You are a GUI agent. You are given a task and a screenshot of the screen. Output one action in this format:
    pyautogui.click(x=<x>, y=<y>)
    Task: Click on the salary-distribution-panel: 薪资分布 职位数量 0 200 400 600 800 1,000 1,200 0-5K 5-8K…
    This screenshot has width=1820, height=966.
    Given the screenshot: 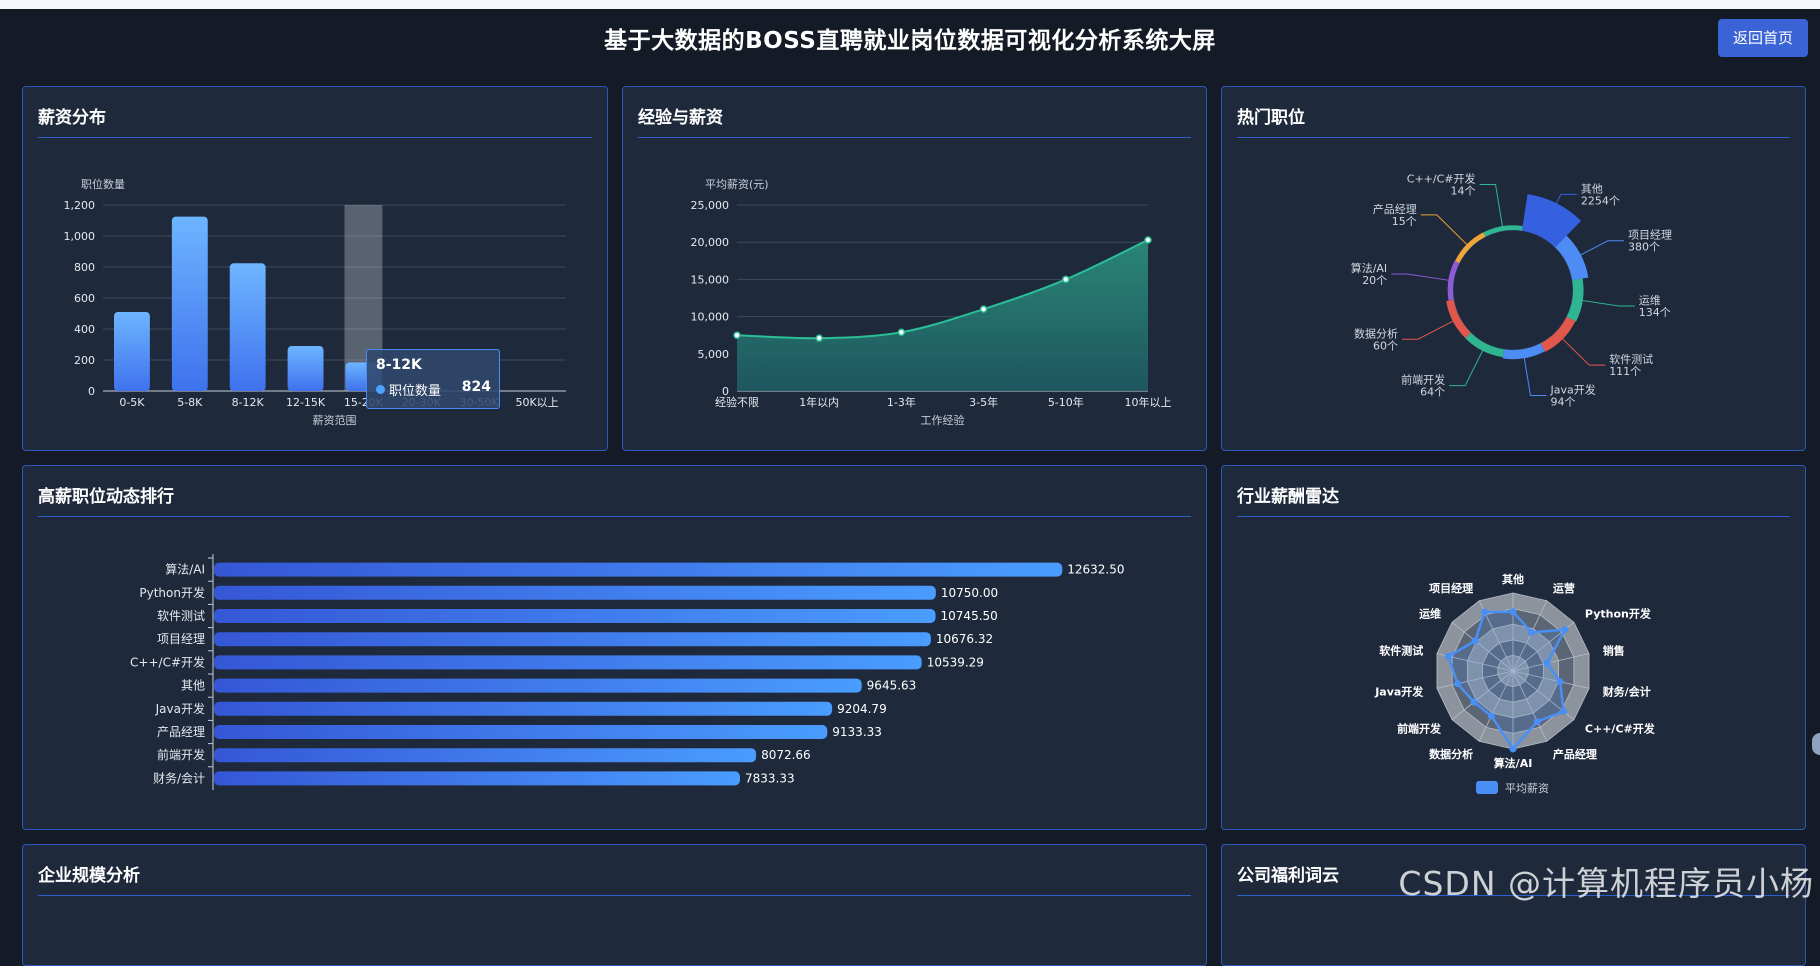 What is the action you would take?
    pyautogui.click(x=315, y=268)
    